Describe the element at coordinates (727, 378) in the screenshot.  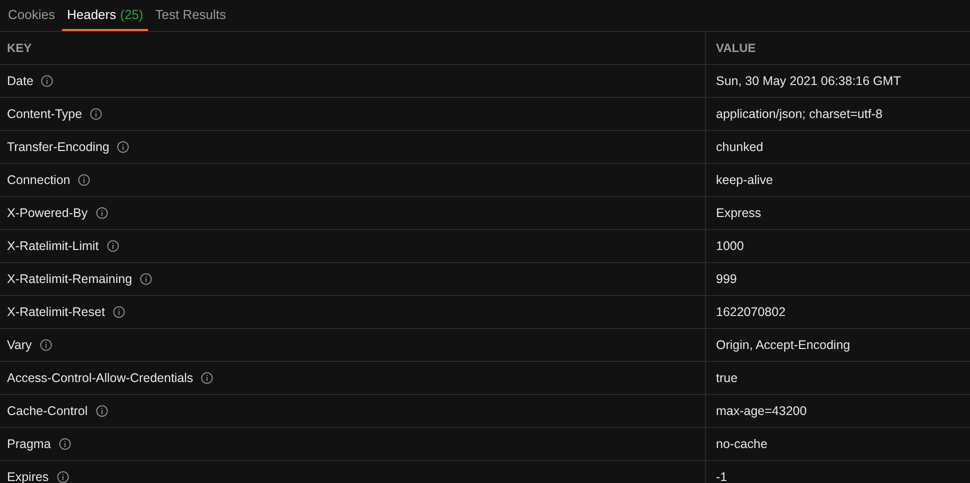
I see `header-value: true` at that location.